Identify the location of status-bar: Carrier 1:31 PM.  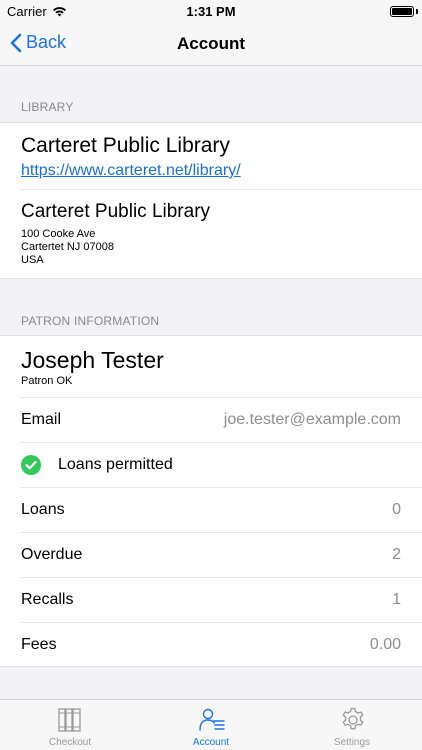
(211, 12).